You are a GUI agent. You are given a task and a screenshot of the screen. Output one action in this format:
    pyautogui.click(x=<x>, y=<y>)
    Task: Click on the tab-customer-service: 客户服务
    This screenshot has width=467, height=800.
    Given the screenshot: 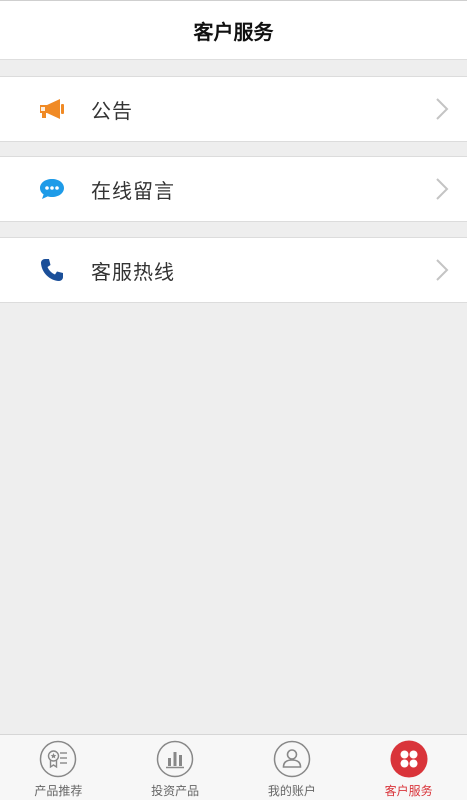 What is the action you would take?
    pyautogui.click(x=408, y=767)
    